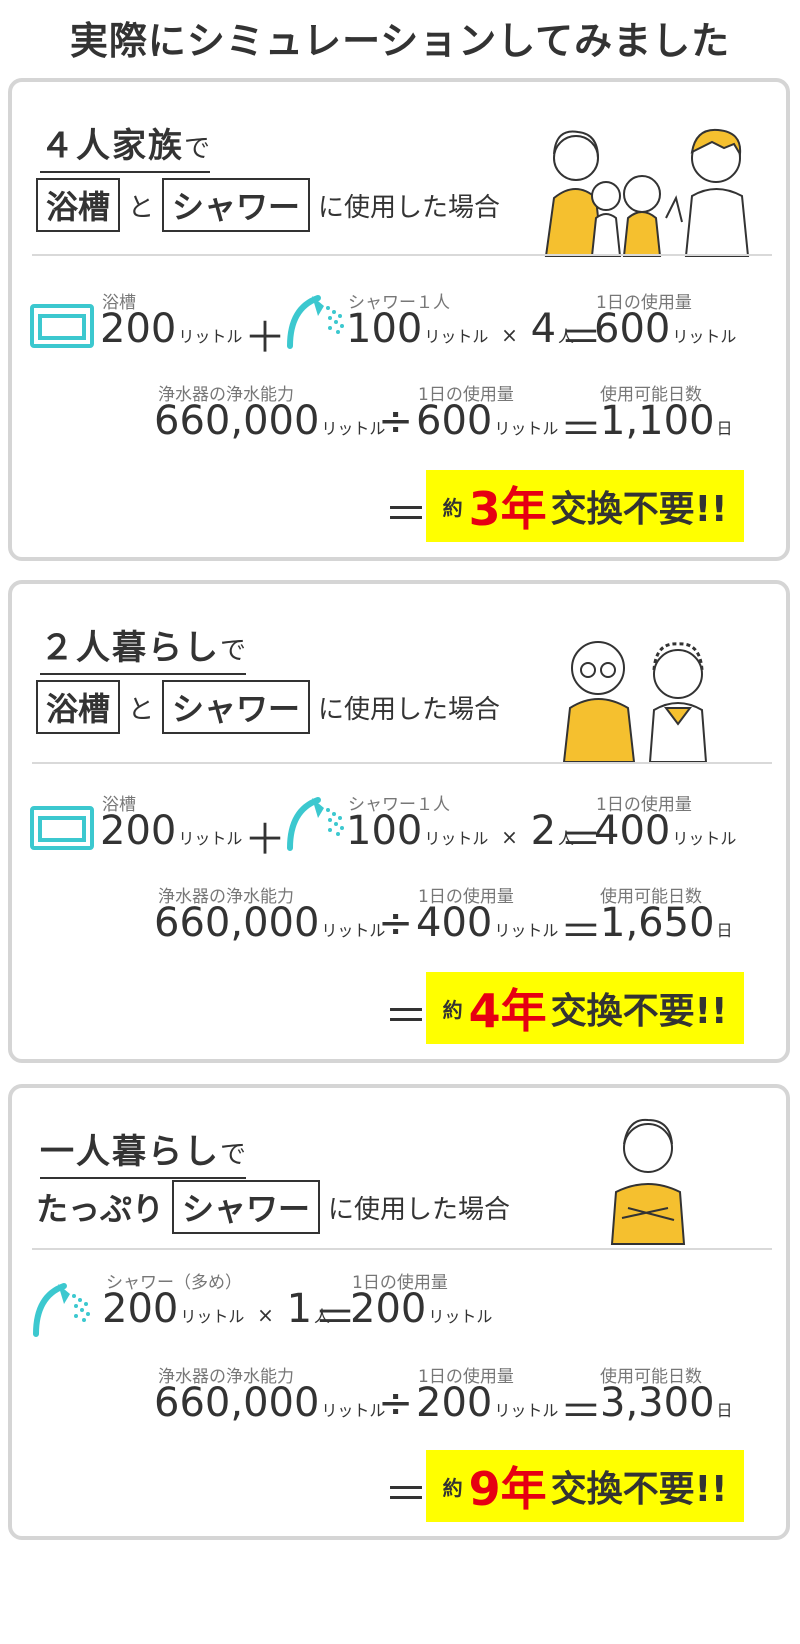  Describe the element at coordinates (507, 509) in the screenshot. I see `years-value: 3年` at that location.